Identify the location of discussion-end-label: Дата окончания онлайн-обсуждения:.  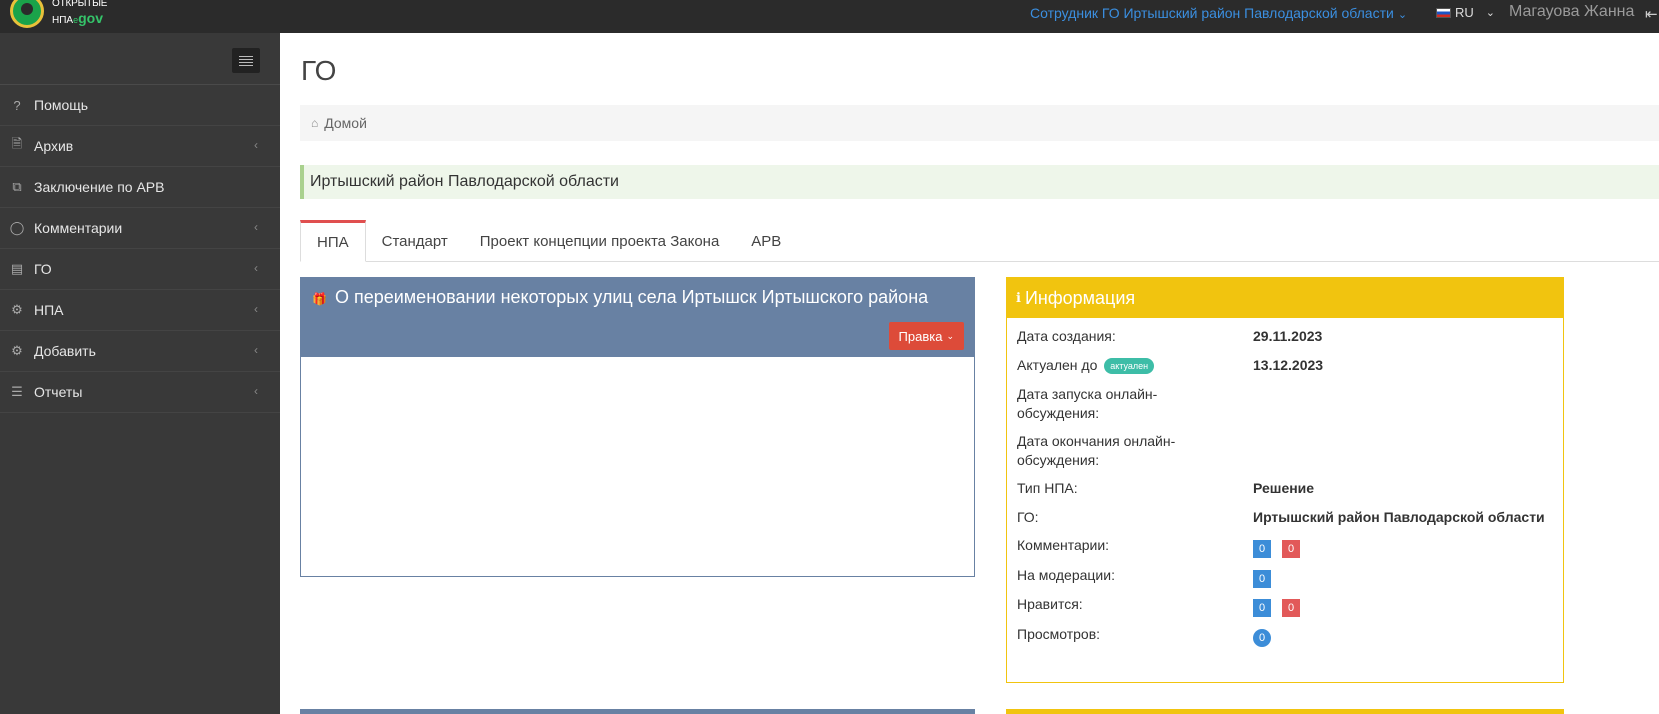
(1096, 450).